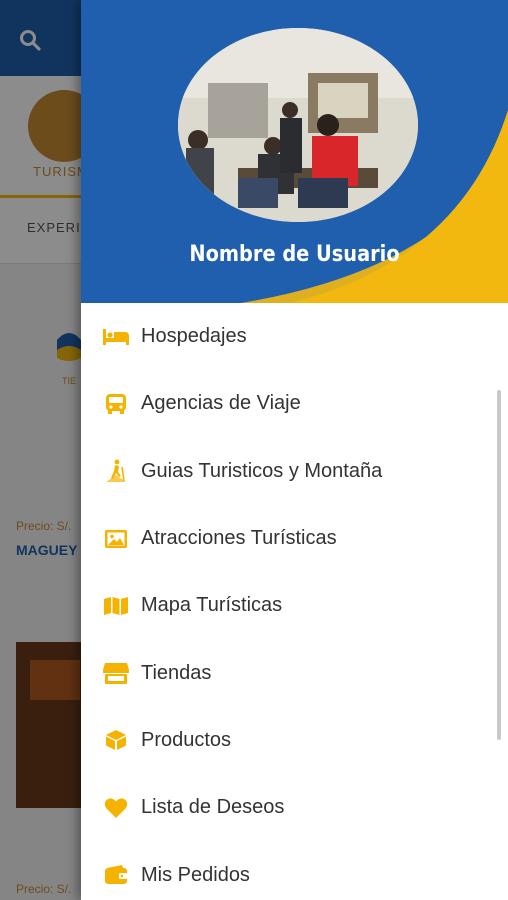  I want to click on menu-item-atracciones-turisticas: Atracciones Turísticas, so click(294, 538).